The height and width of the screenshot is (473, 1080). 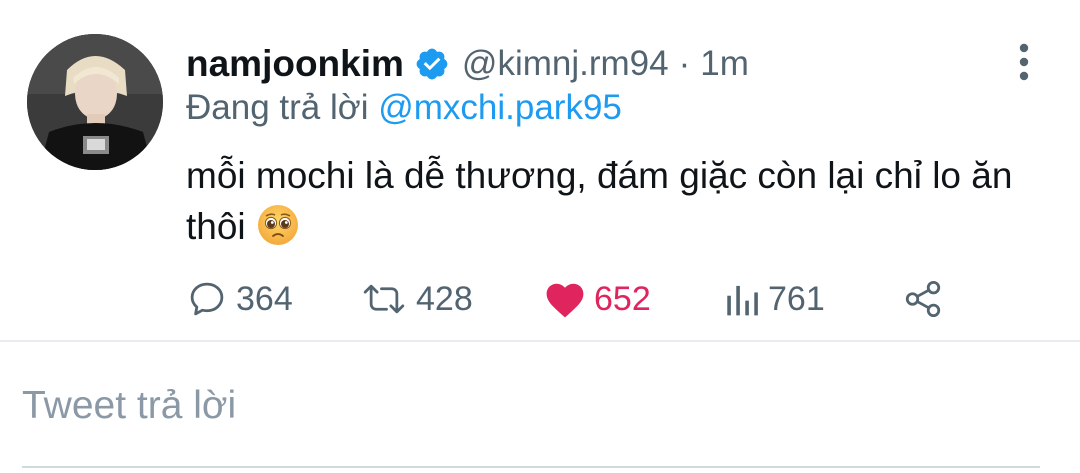 What do you see at coordinates (522, 406) in the screenshot?
I see `reply-input` at bounding box center [522, 406].